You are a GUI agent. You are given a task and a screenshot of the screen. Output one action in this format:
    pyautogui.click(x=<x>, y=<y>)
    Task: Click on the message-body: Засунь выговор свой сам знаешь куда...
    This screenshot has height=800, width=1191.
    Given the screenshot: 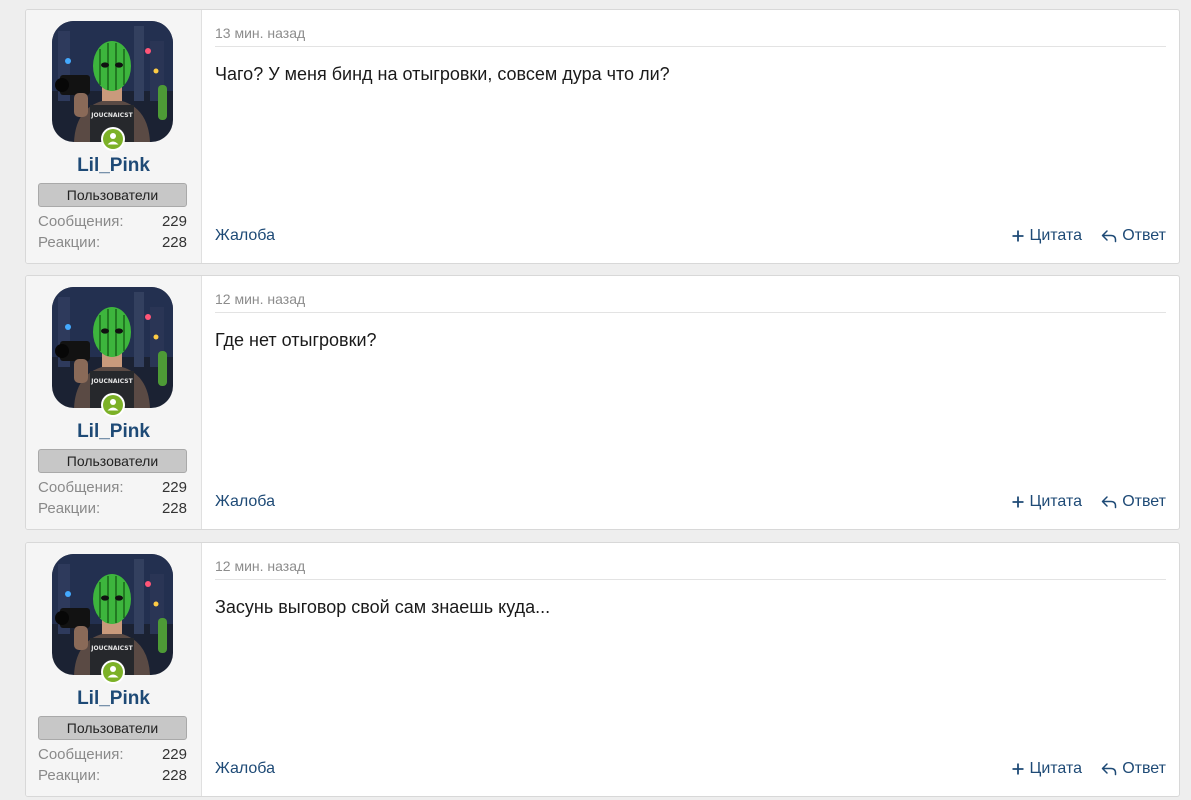 What is the action you would take?
    pyautogui.click(x=383, y=607)
    